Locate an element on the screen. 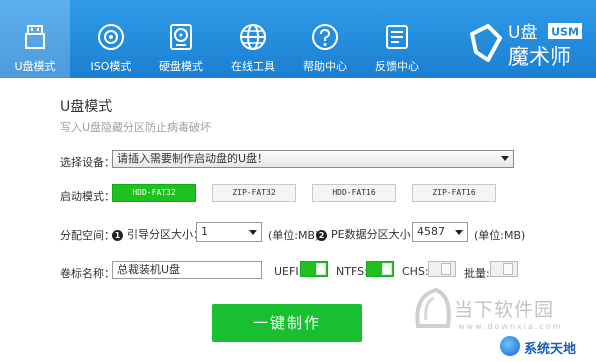  svg-text: USM is located at coordinates (565, 32).